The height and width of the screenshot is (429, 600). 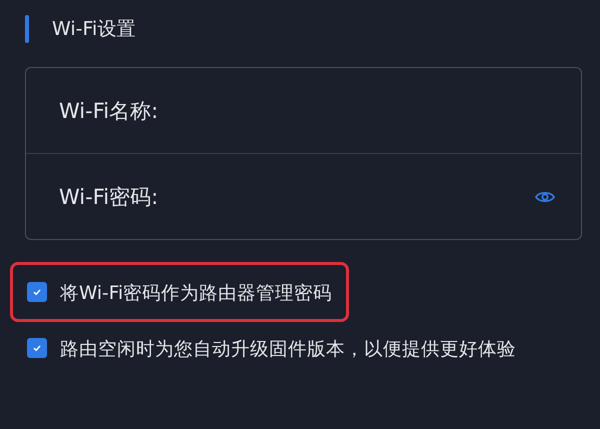 I want to click on accent-bar, so click(x=27, y=29).